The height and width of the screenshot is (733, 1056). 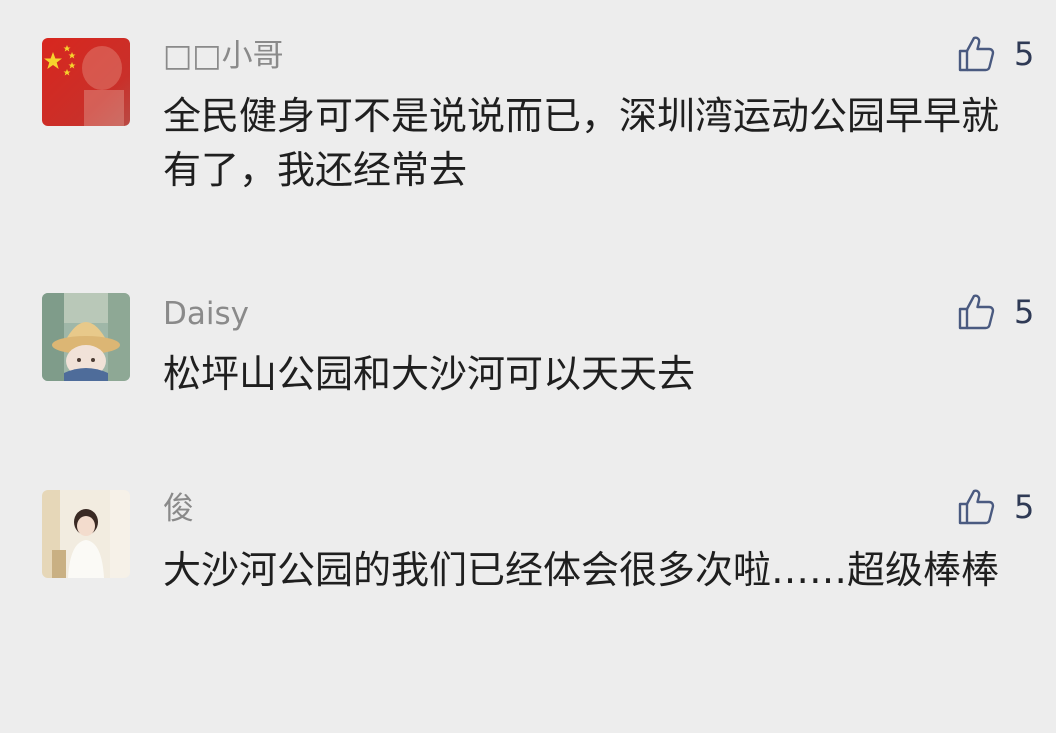 I want to click on comment-username: 俊, so click(x=178, y=509).